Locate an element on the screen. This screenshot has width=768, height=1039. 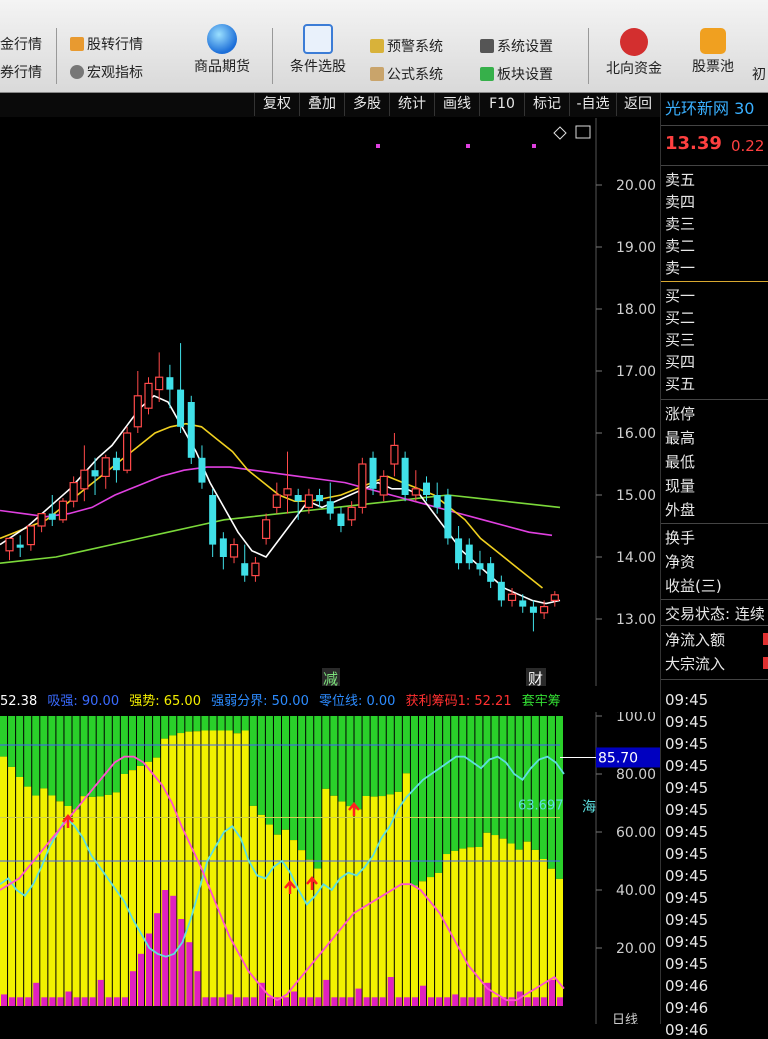
toolbar-bond-quote: 券行情 is located at coordinates (21, 72).